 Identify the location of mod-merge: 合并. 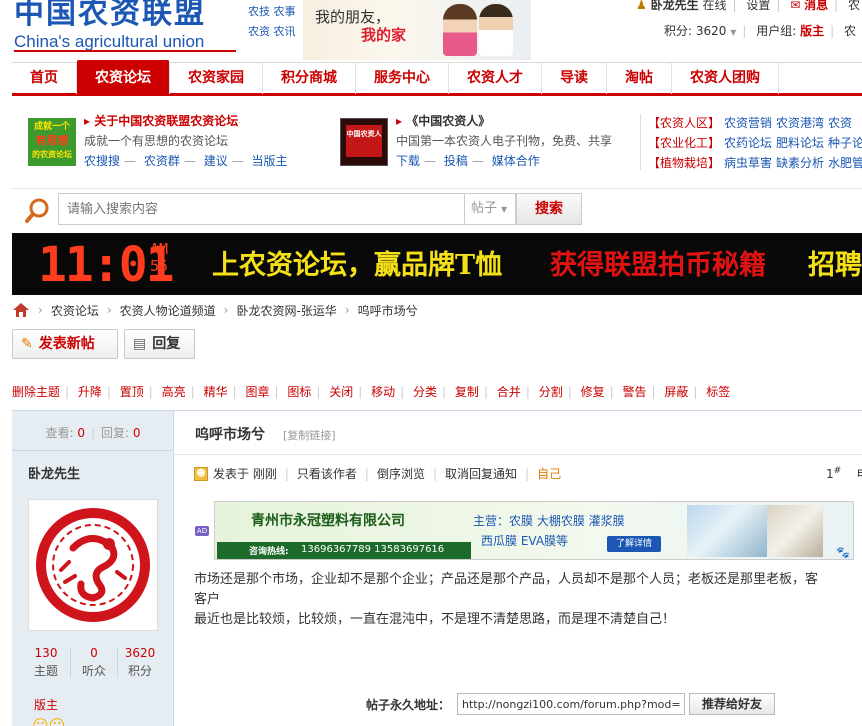
(509, 392).